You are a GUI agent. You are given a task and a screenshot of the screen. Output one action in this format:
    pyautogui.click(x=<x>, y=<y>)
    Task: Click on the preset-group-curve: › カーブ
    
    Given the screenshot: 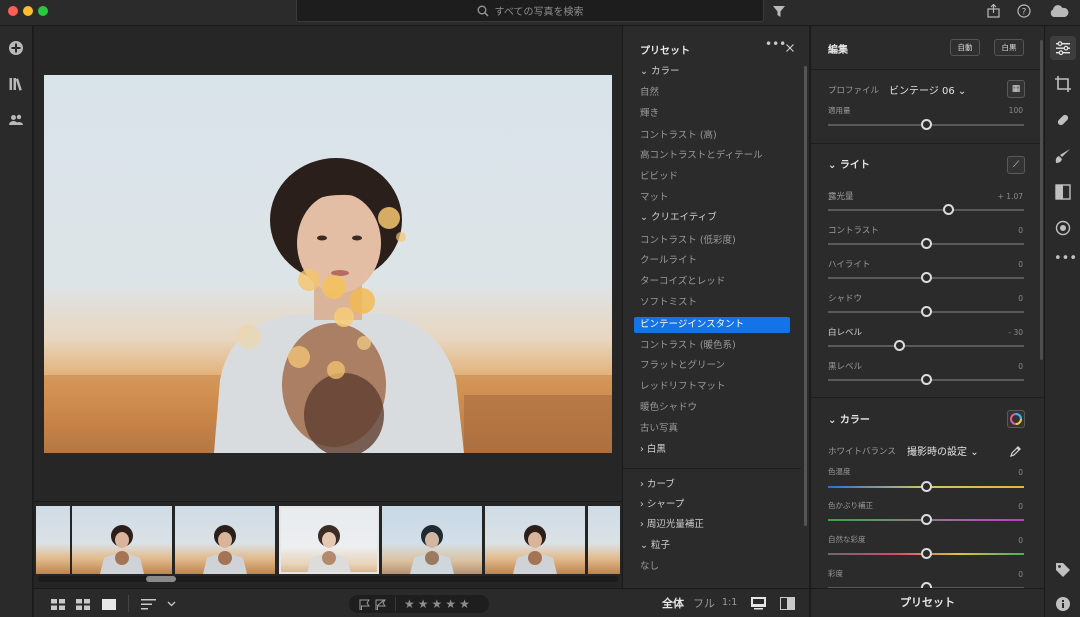 What is the action you would take?
    pyautogui.click(x=657, y=485)
    